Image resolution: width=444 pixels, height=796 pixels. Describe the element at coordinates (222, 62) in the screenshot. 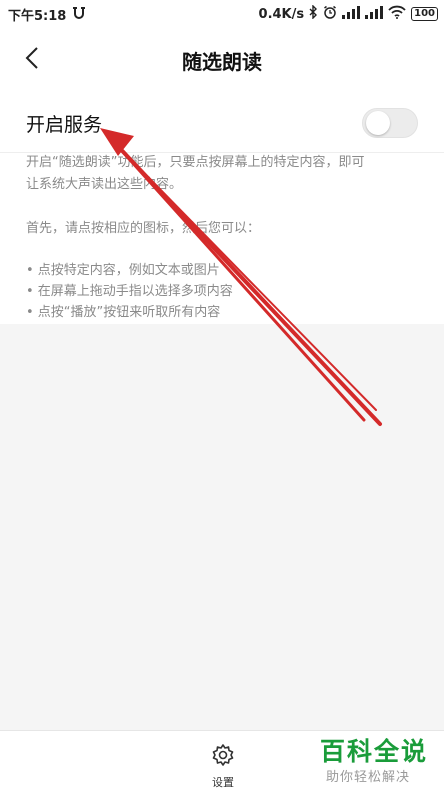

I see `page-title: 随选朗读` at that location.